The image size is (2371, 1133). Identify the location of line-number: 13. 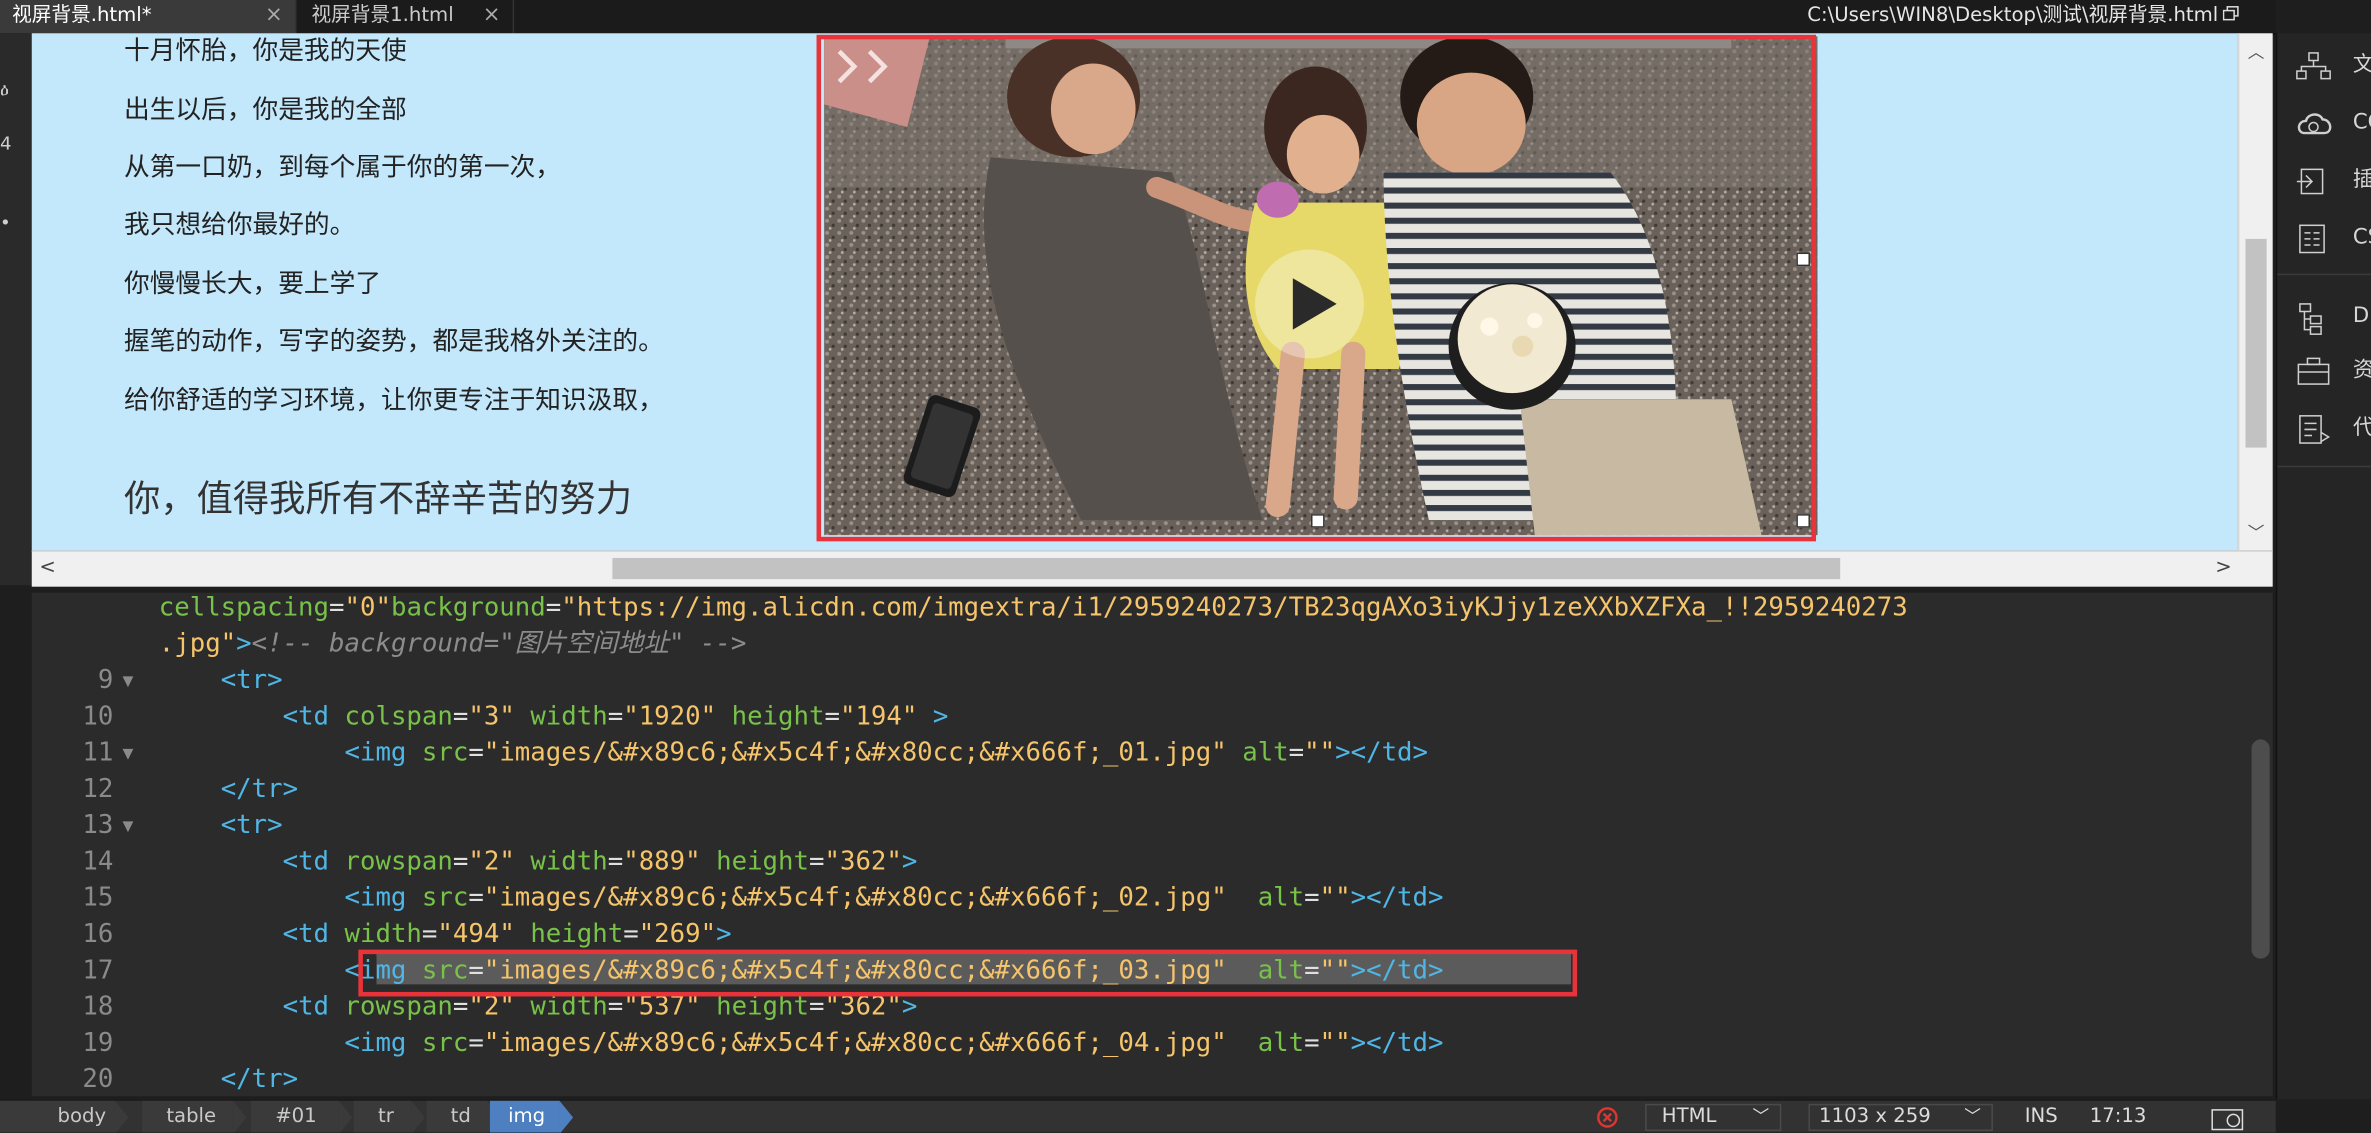
(98, 825).